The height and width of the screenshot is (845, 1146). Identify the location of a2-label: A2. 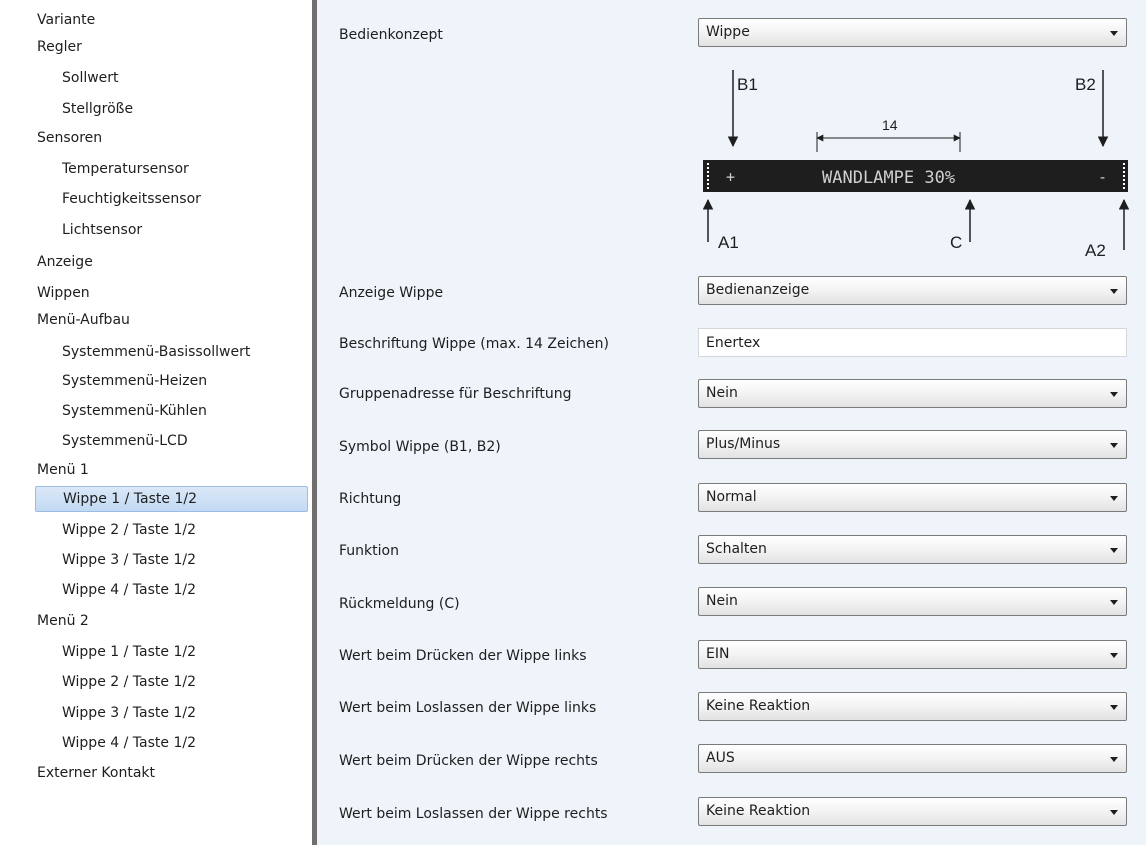
(1095, 250).